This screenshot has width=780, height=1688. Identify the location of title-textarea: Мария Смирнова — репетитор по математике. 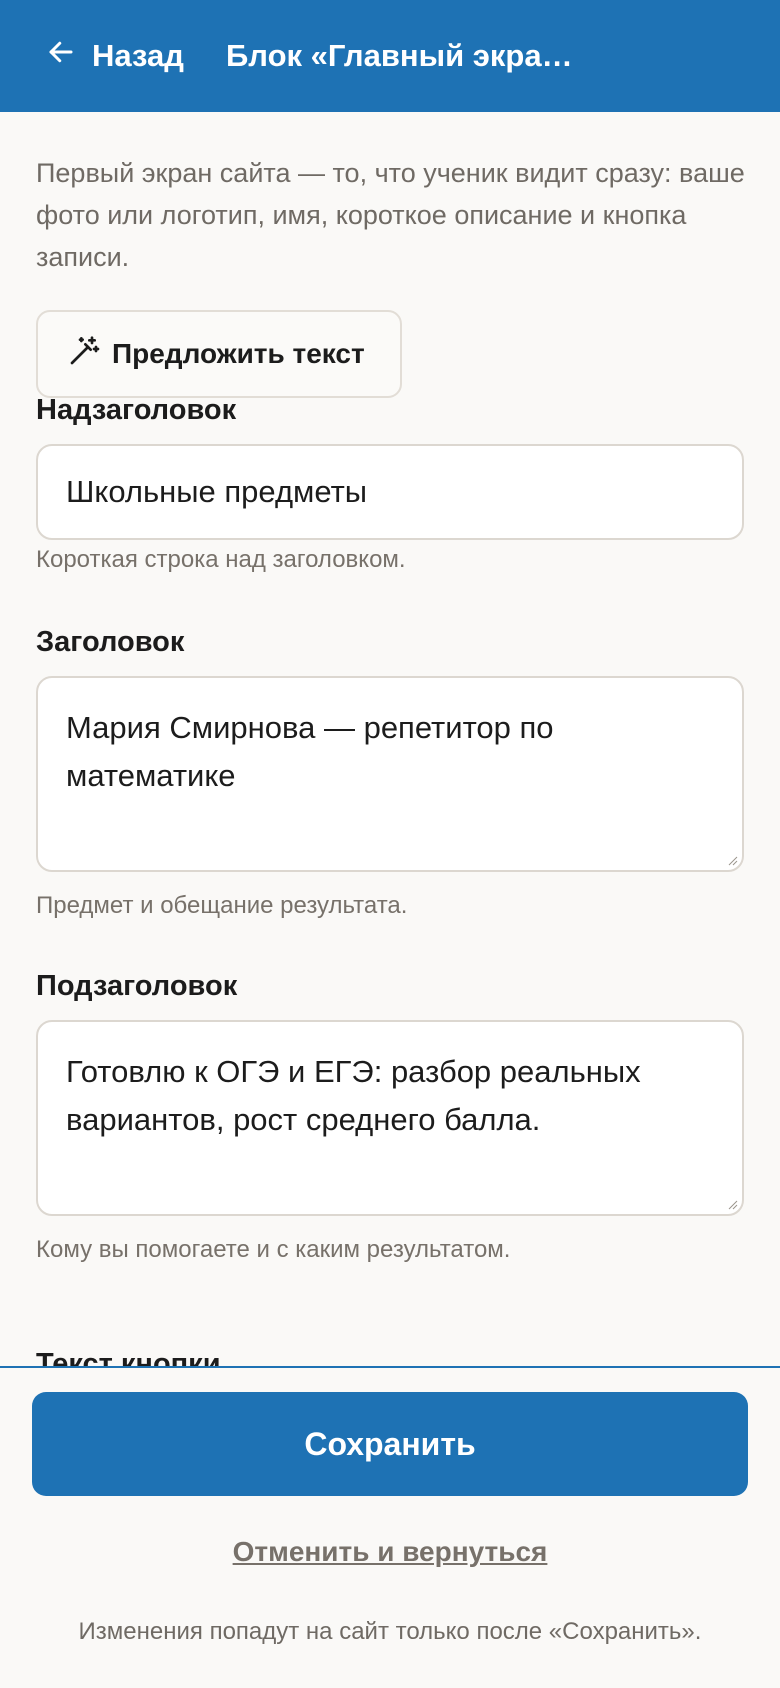
(390, 774).